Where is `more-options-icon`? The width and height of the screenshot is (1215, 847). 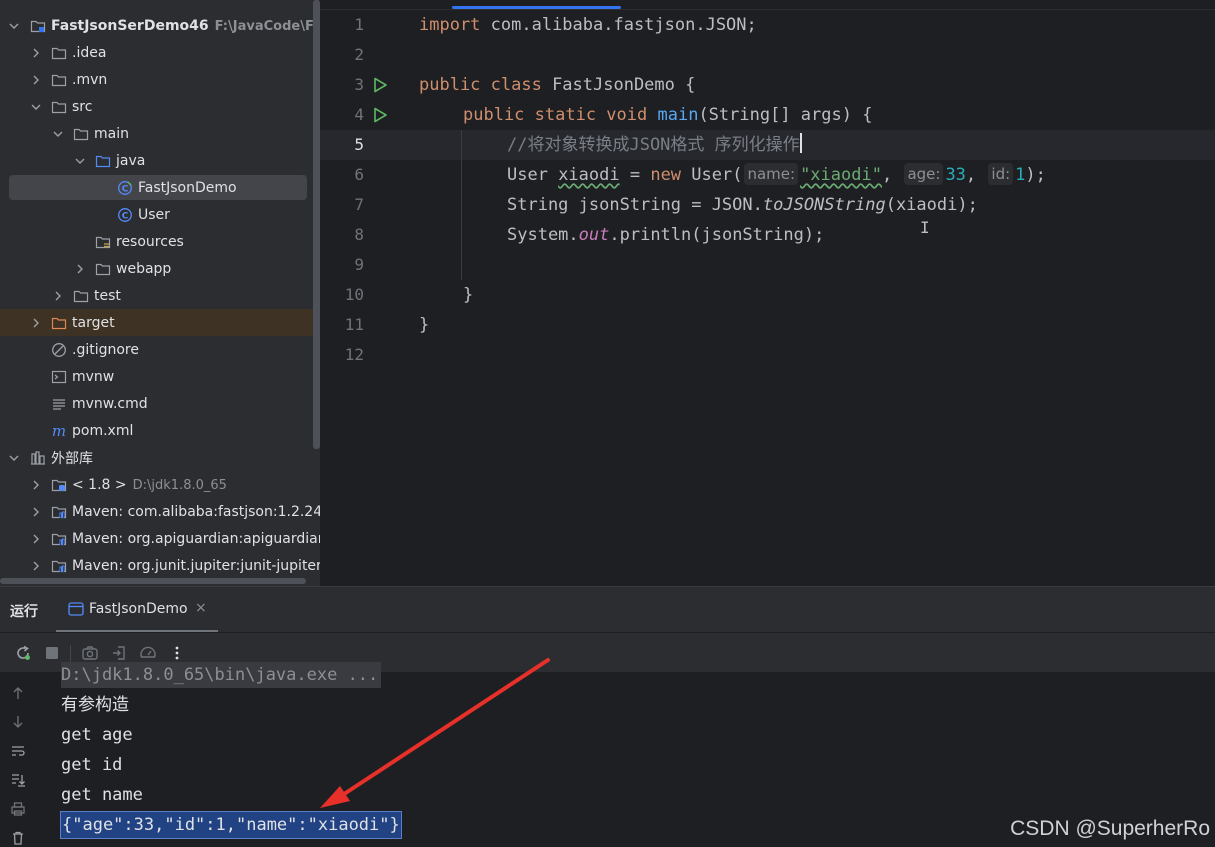 more-options-icon is located at coordinates (177, 653).